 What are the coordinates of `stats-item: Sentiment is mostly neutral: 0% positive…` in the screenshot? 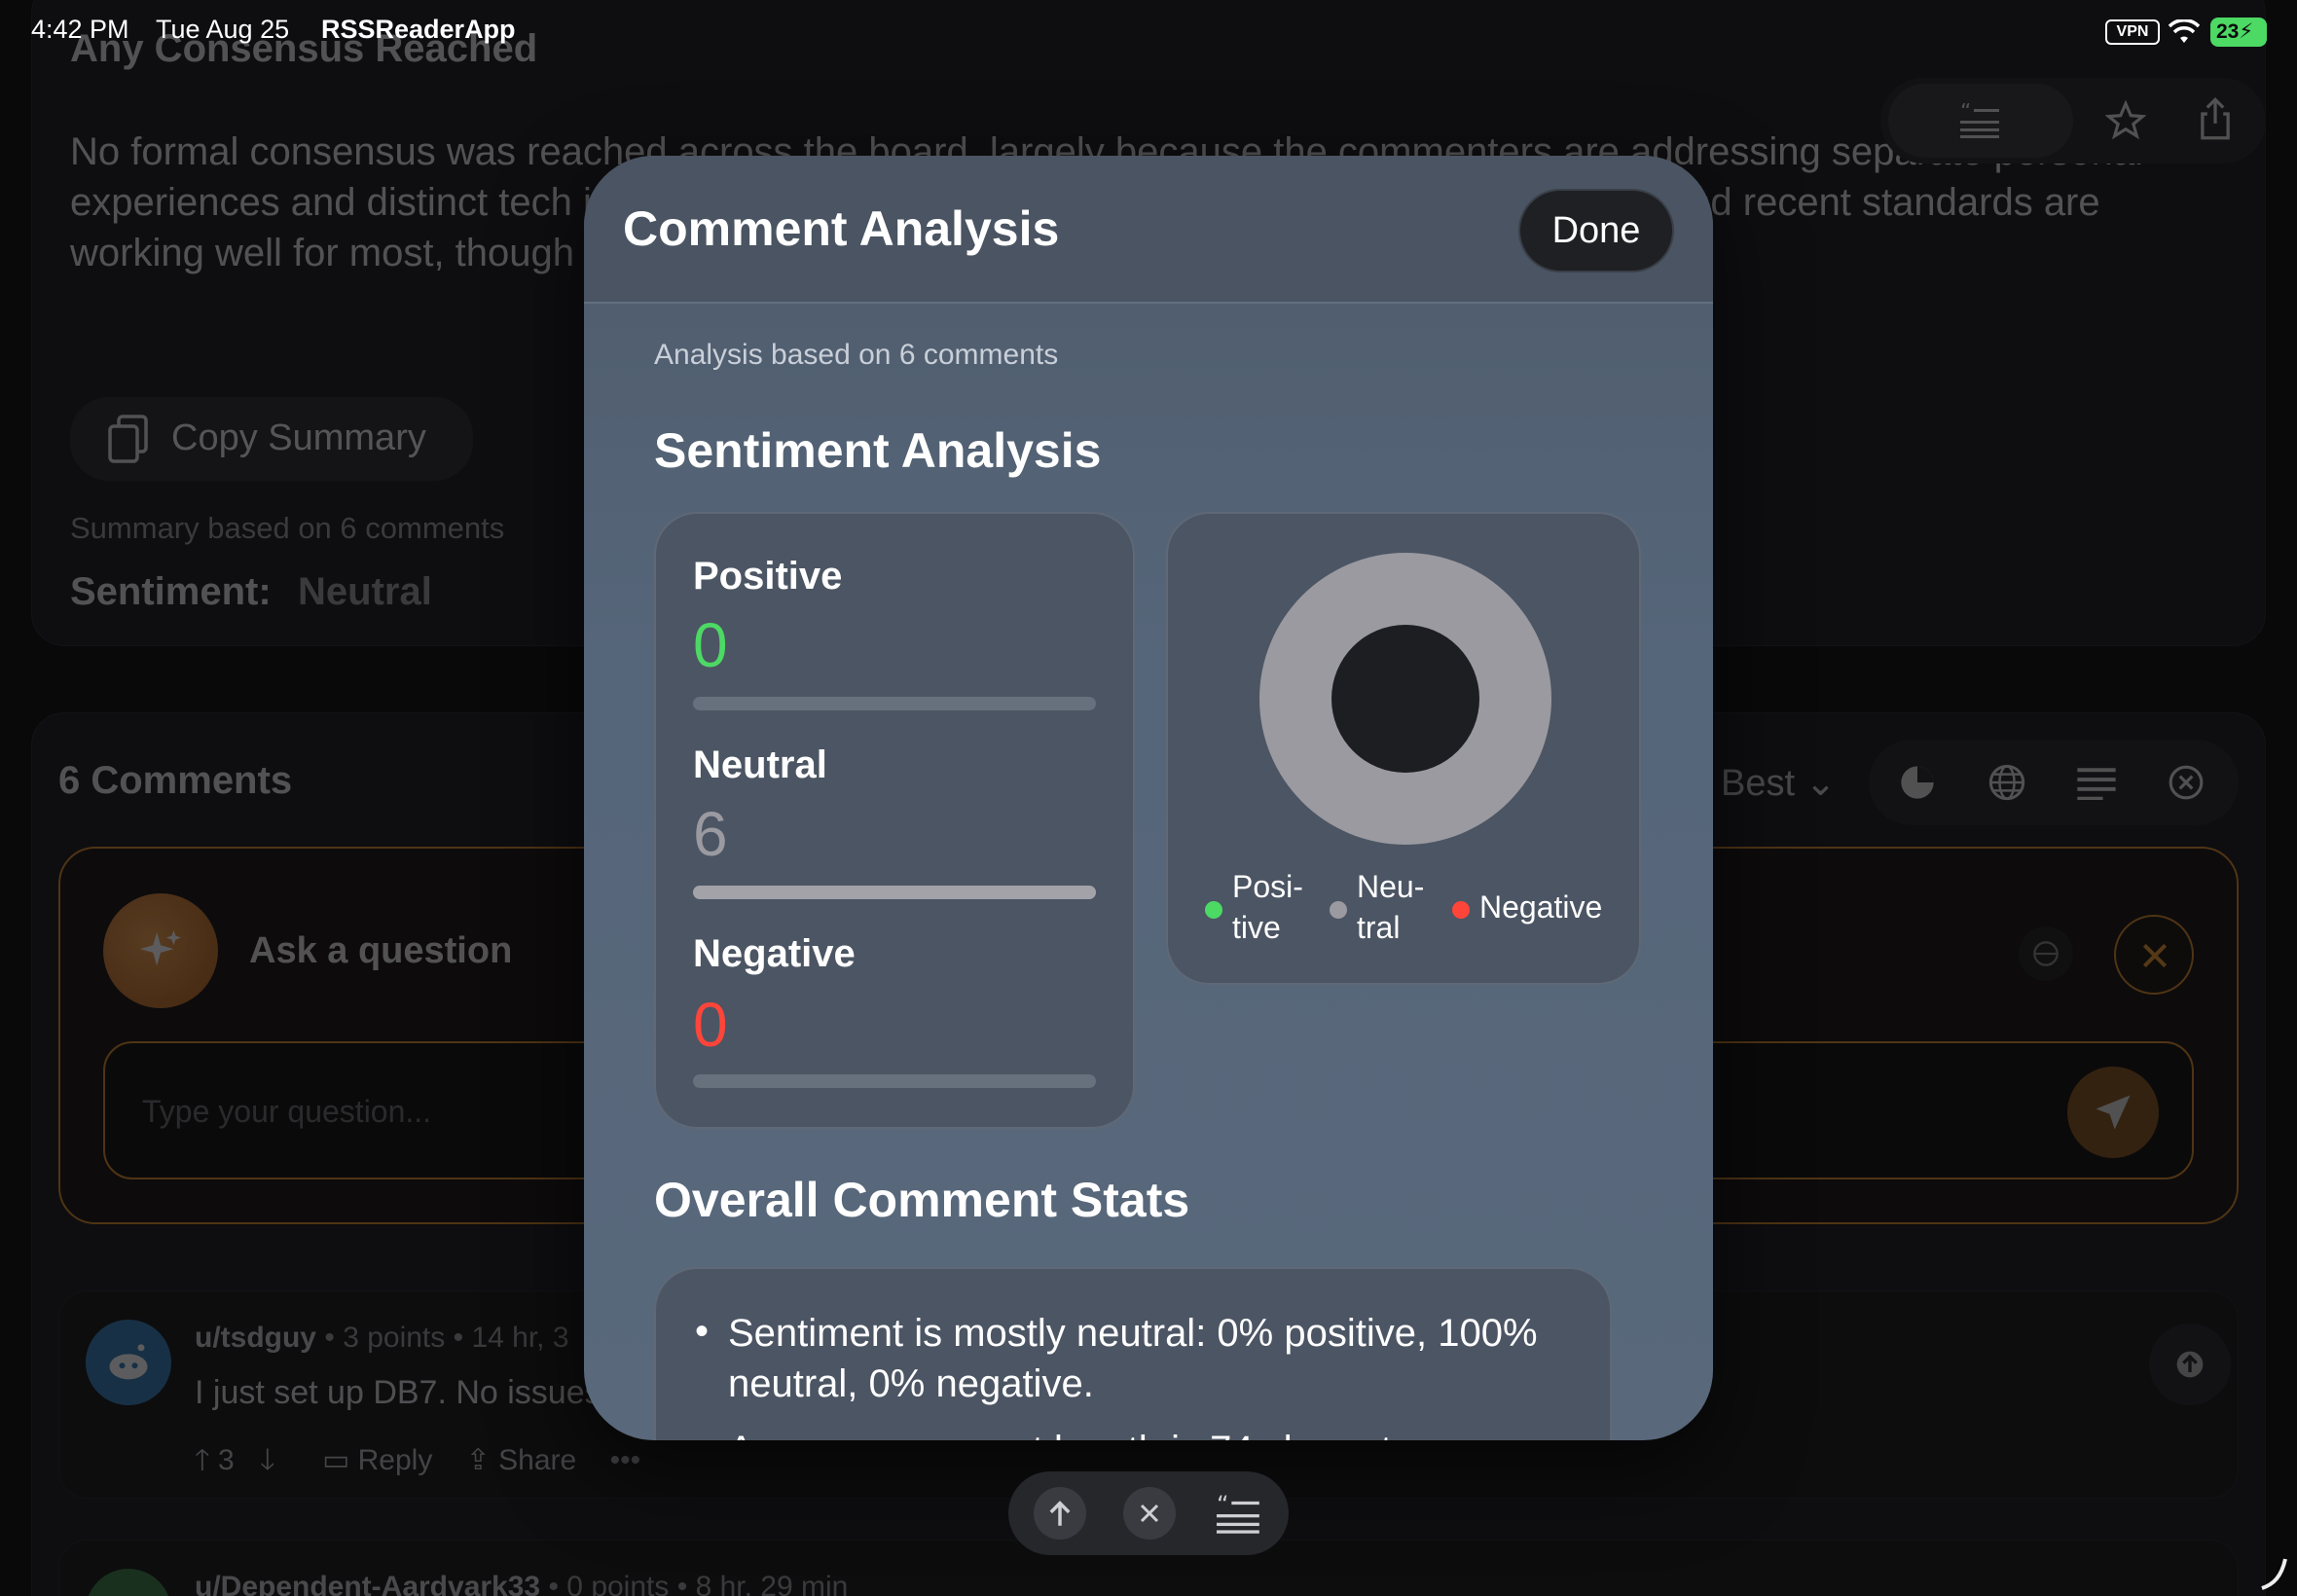 It's located at (1133, 1358).